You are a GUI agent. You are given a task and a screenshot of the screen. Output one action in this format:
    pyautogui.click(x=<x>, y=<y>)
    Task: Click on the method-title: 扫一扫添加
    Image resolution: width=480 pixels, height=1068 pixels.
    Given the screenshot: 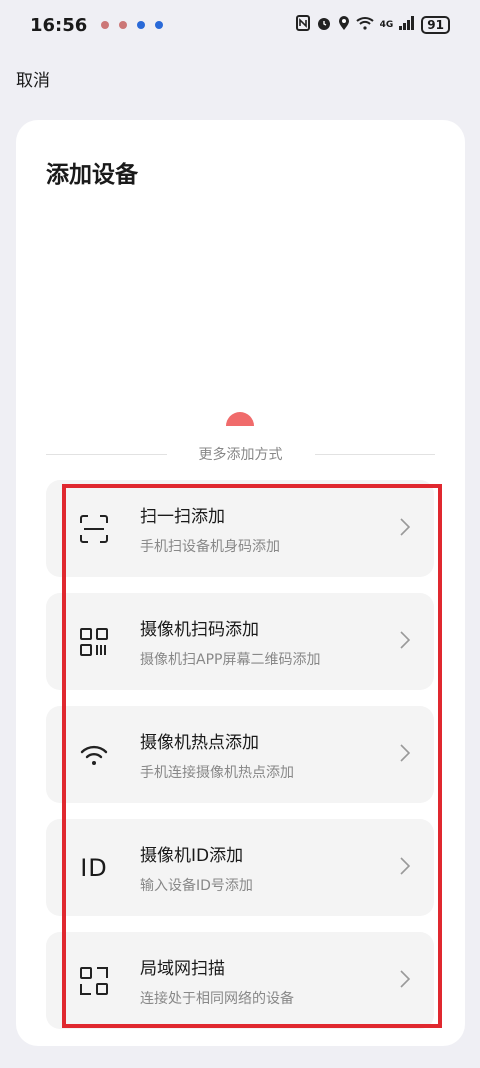 What is the action you would take?
    pyautogui.click(x=182, y=516)
    